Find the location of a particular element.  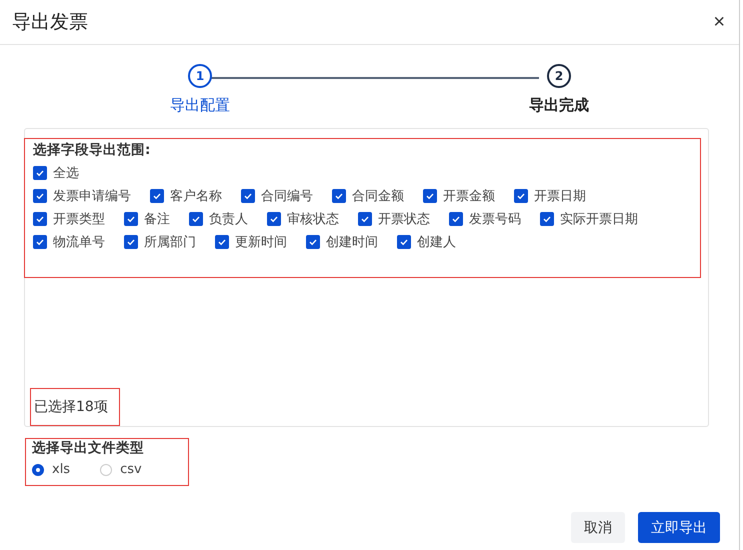

section-heading: 选择字段导出范围: is located at coordinates (92, 150).